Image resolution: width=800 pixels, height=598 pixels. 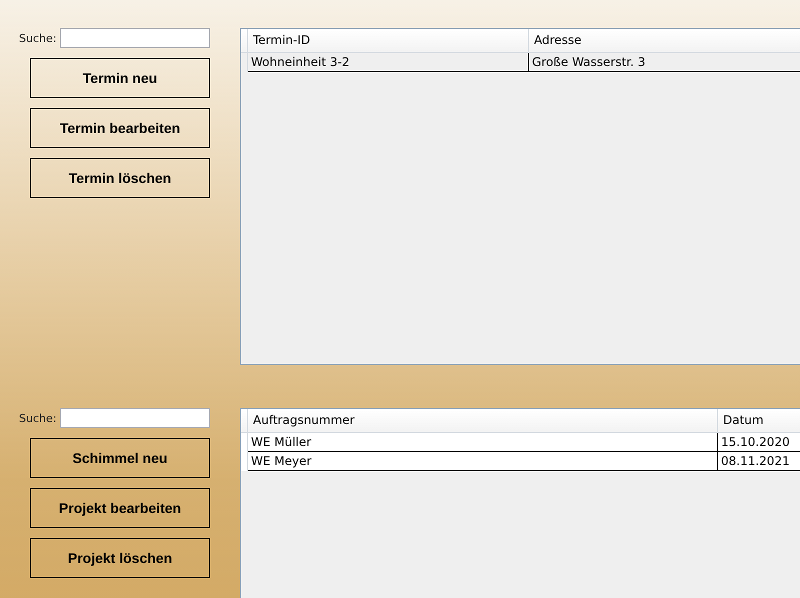 What do you see at coordinates (759, 461) in the screenshot?
I see `table-cell: 08.11.2021` at bounding box center [759, 461].